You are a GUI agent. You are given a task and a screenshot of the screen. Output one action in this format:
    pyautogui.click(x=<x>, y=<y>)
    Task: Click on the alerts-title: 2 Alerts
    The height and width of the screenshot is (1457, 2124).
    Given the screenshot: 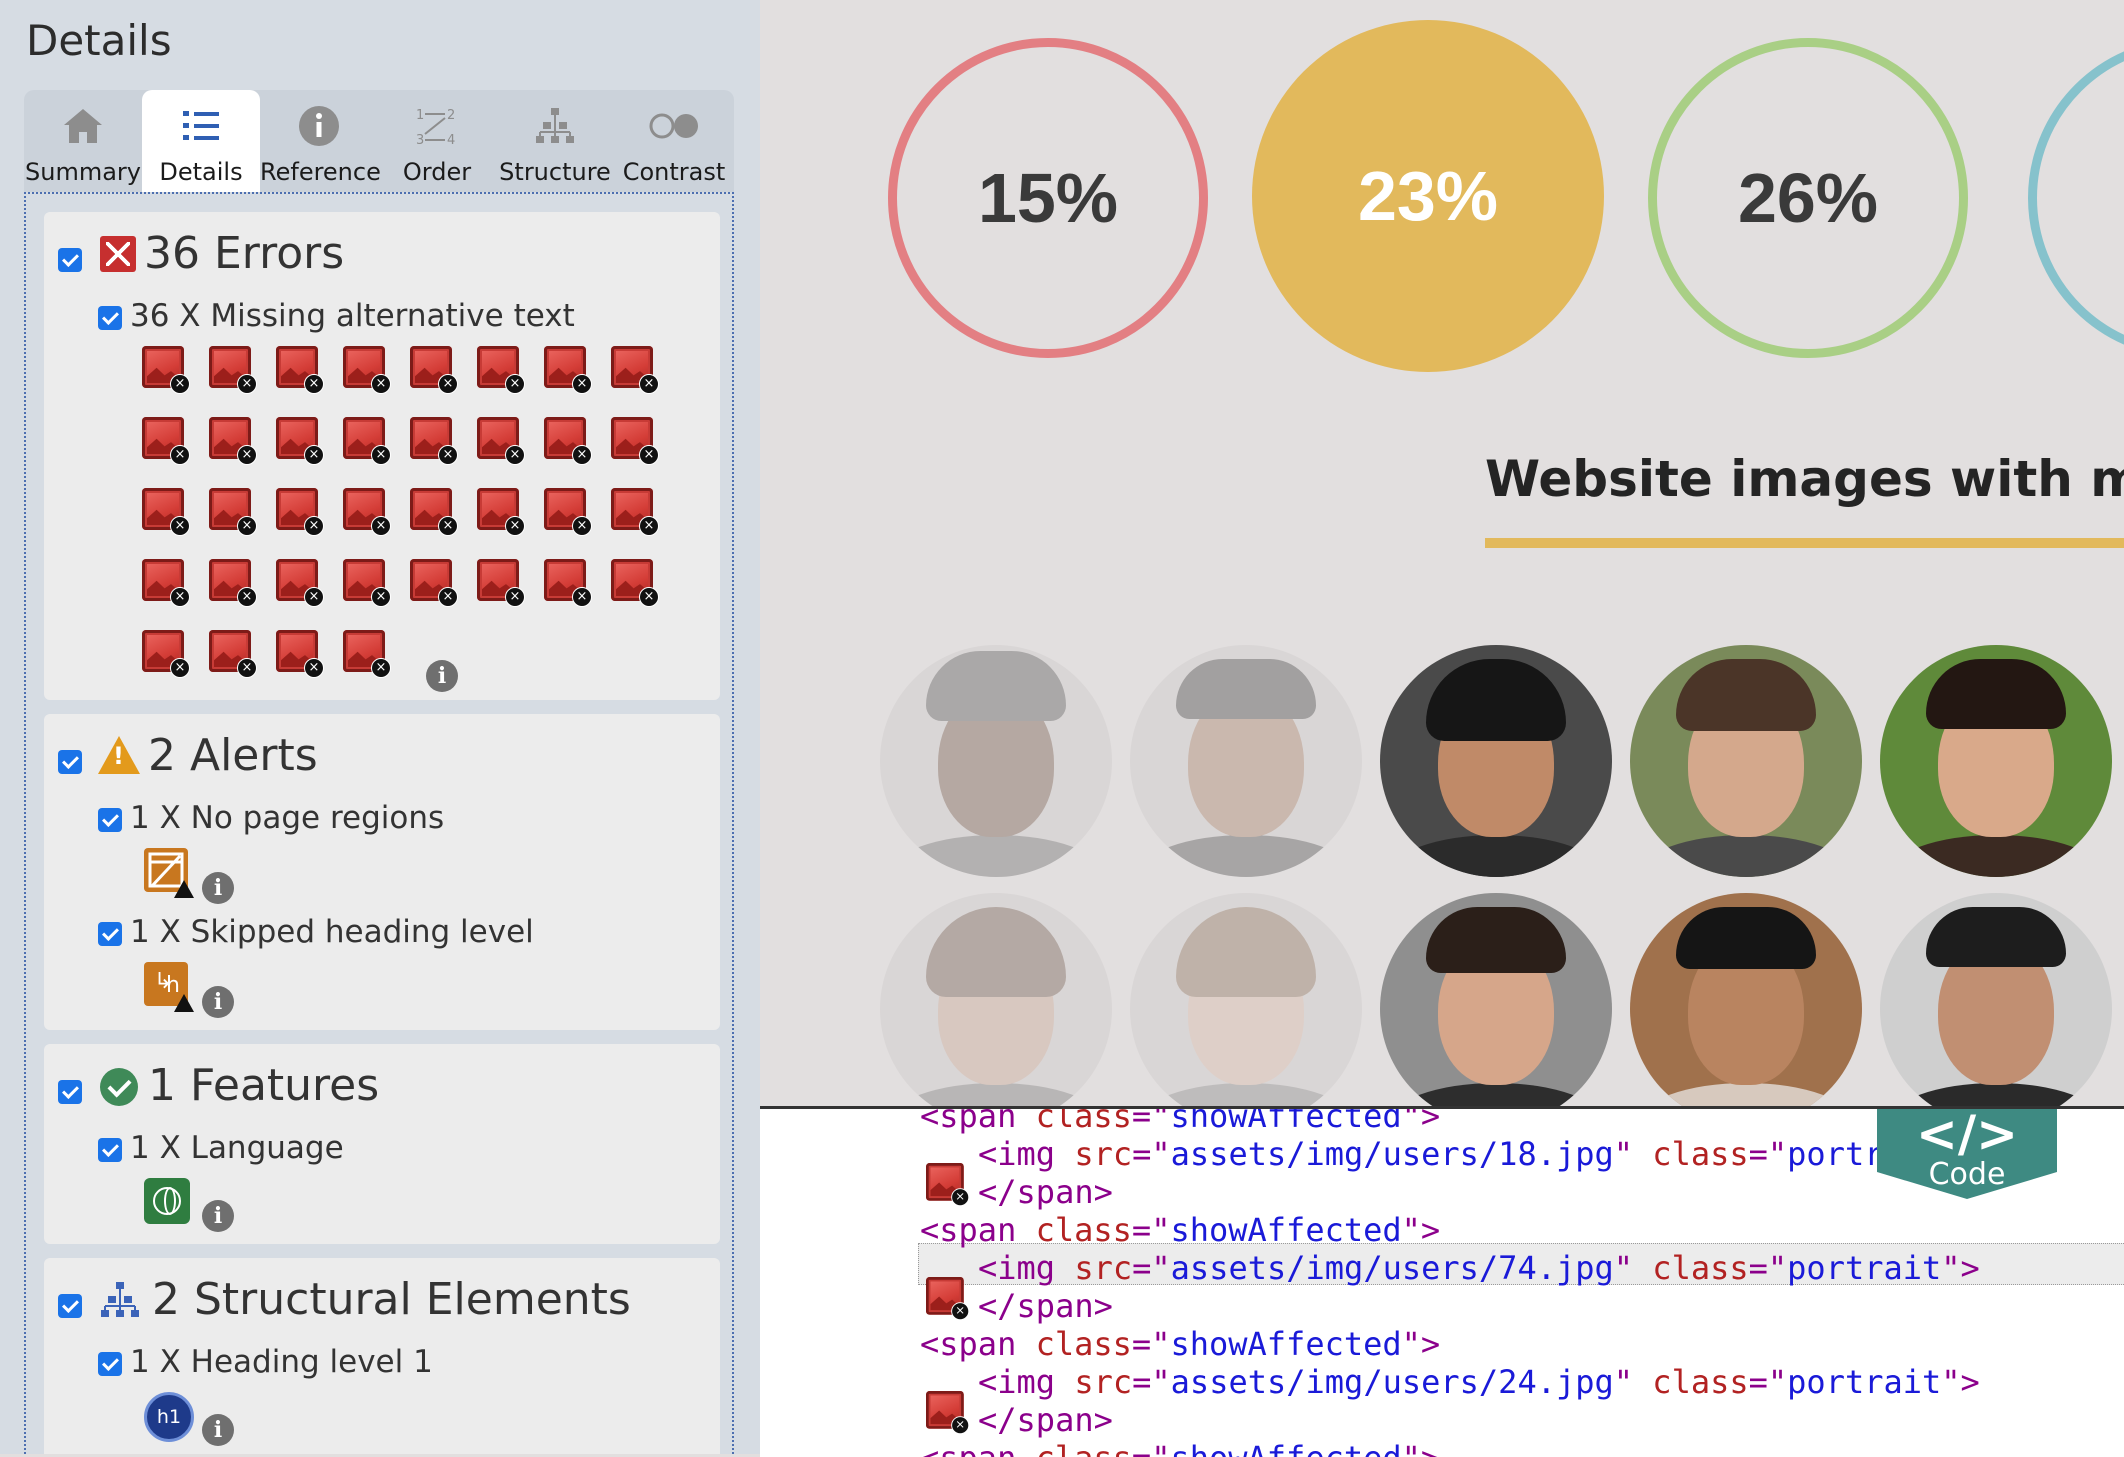 What is the action you would take?
    pyautogui.click(x=233, y=755)
    